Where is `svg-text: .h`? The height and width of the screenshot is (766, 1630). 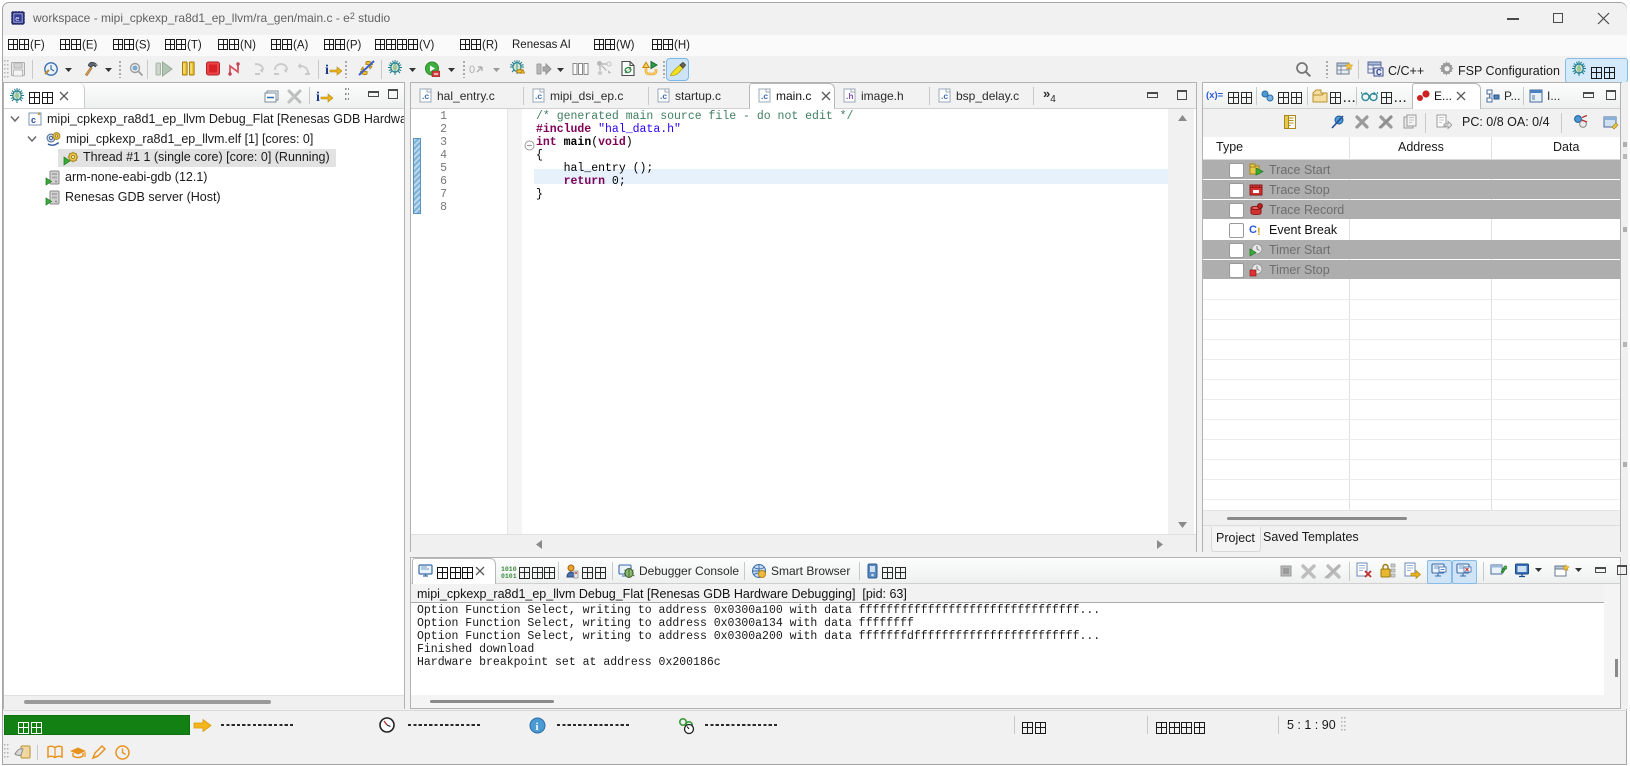 svg-text: .h is located at coordinates (850, 96).